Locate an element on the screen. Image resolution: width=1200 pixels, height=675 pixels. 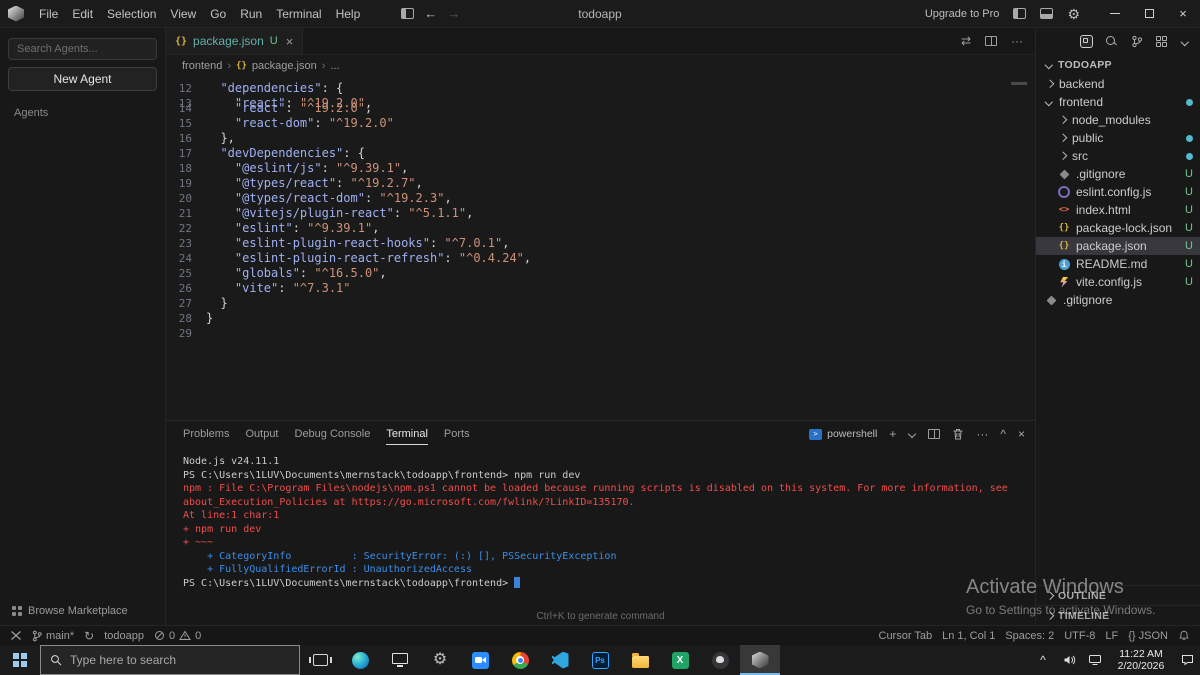
tree-item-frontend: frontend is located at coordinates (1118, 102).